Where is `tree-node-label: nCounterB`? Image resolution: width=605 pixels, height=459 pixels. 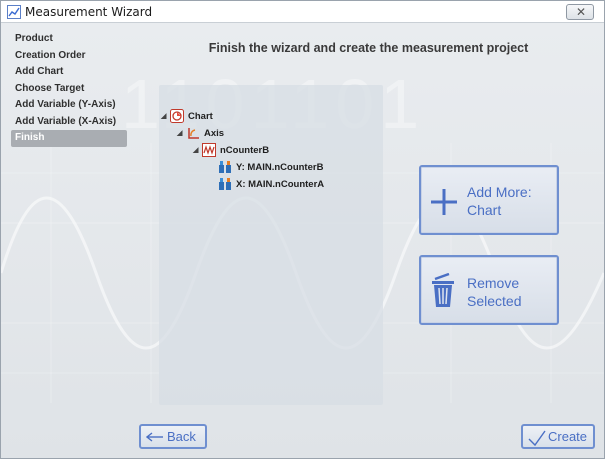
tree-node-label: nCounterB is located at coordinates (245, 150).